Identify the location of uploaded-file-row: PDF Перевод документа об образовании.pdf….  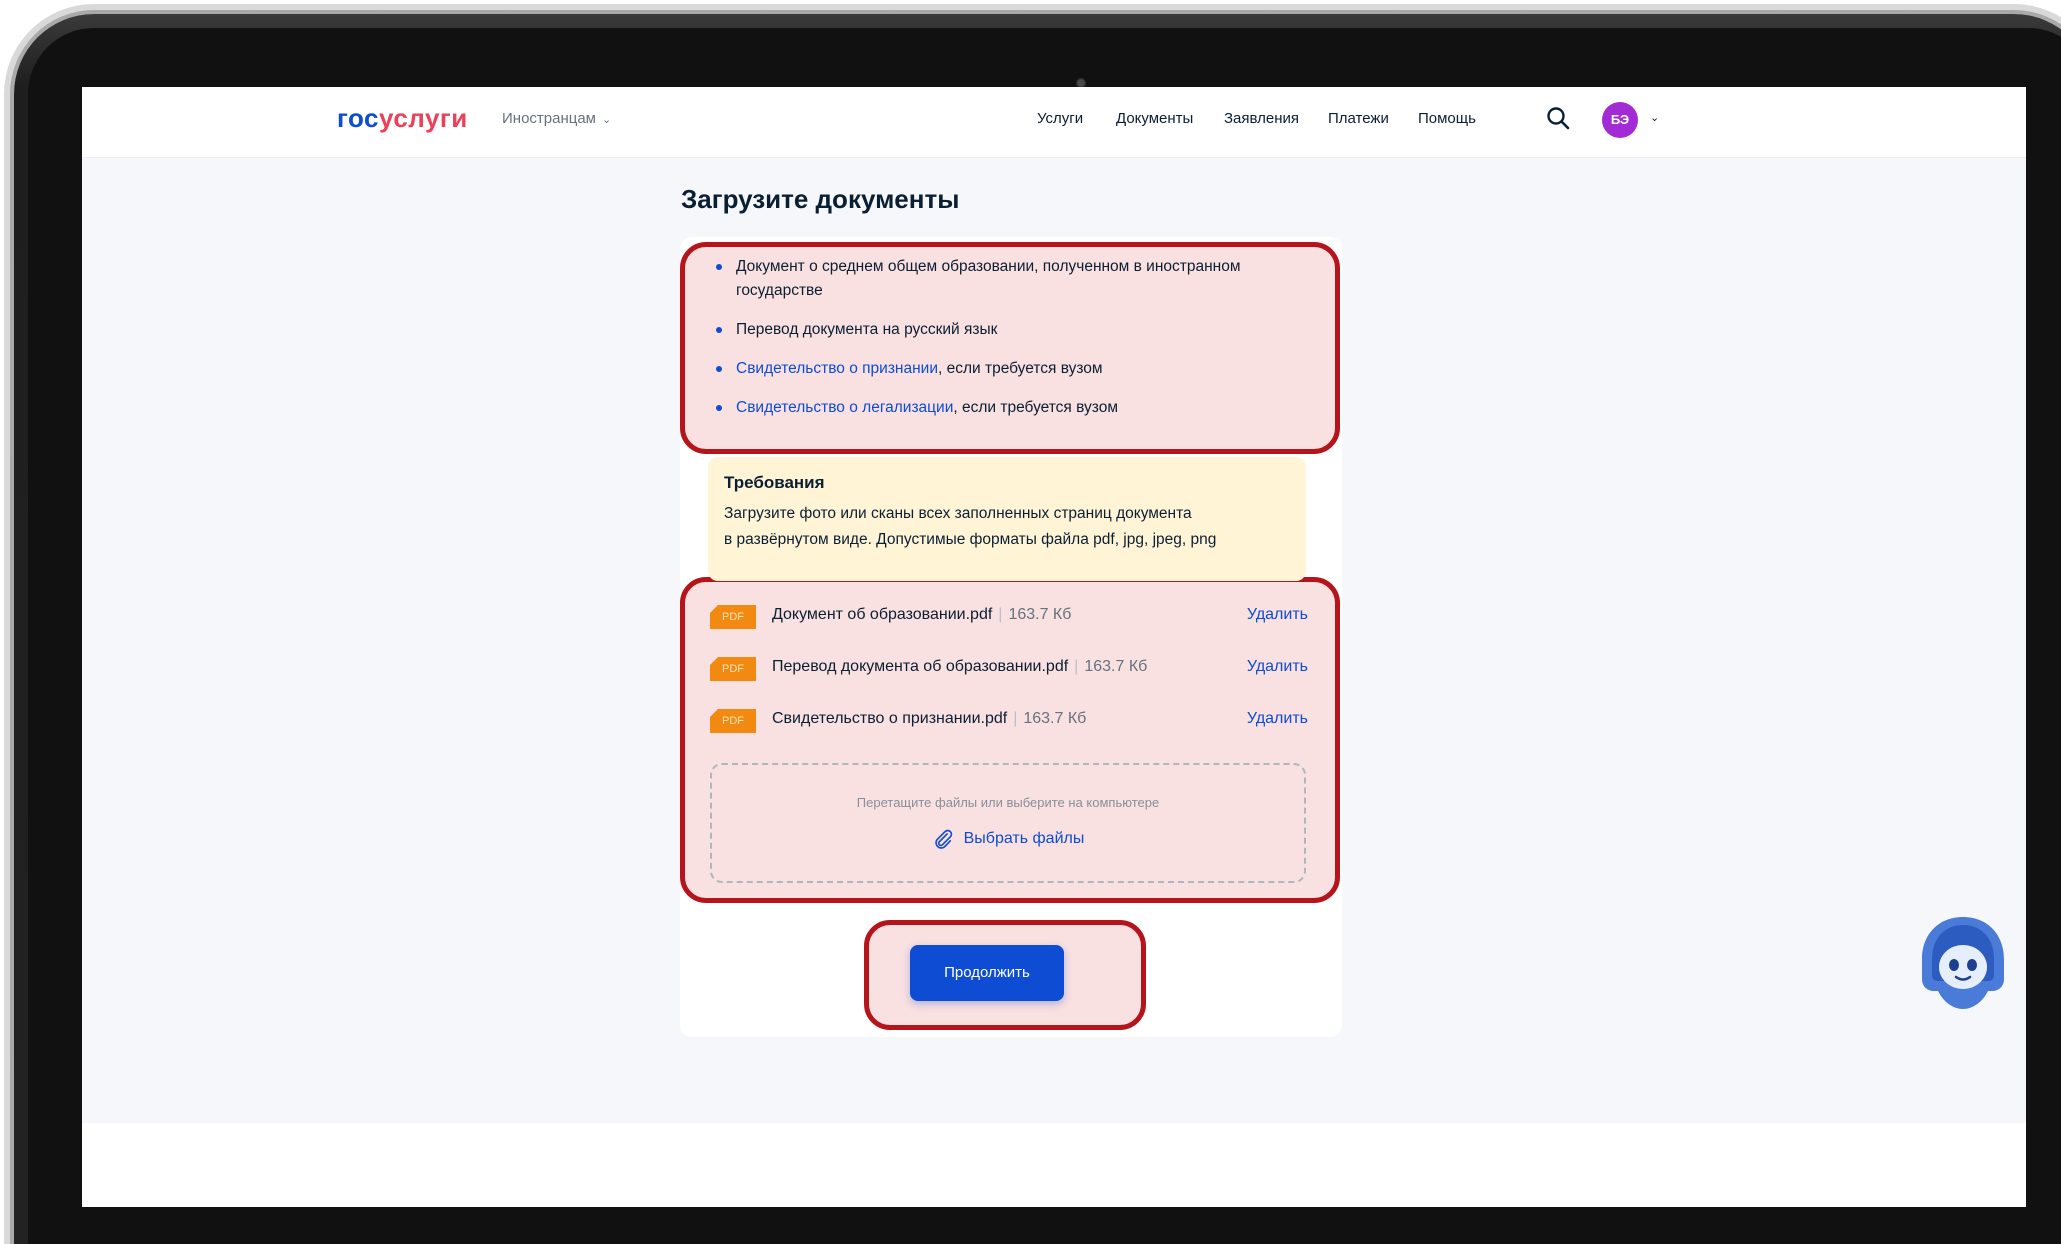
(1009, 669).